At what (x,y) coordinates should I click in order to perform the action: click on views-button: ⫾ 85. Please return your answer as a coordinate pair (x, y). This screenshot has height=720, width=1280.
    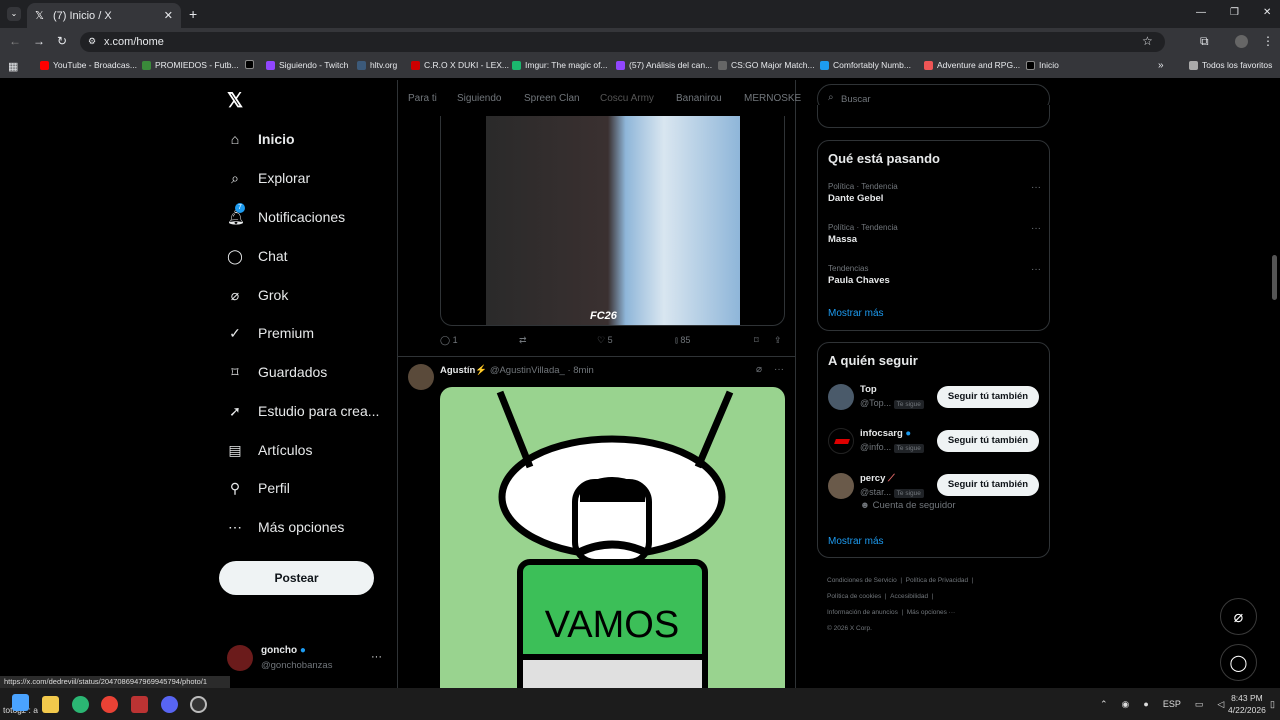
    Looking at the image, I should click on (682, 340).